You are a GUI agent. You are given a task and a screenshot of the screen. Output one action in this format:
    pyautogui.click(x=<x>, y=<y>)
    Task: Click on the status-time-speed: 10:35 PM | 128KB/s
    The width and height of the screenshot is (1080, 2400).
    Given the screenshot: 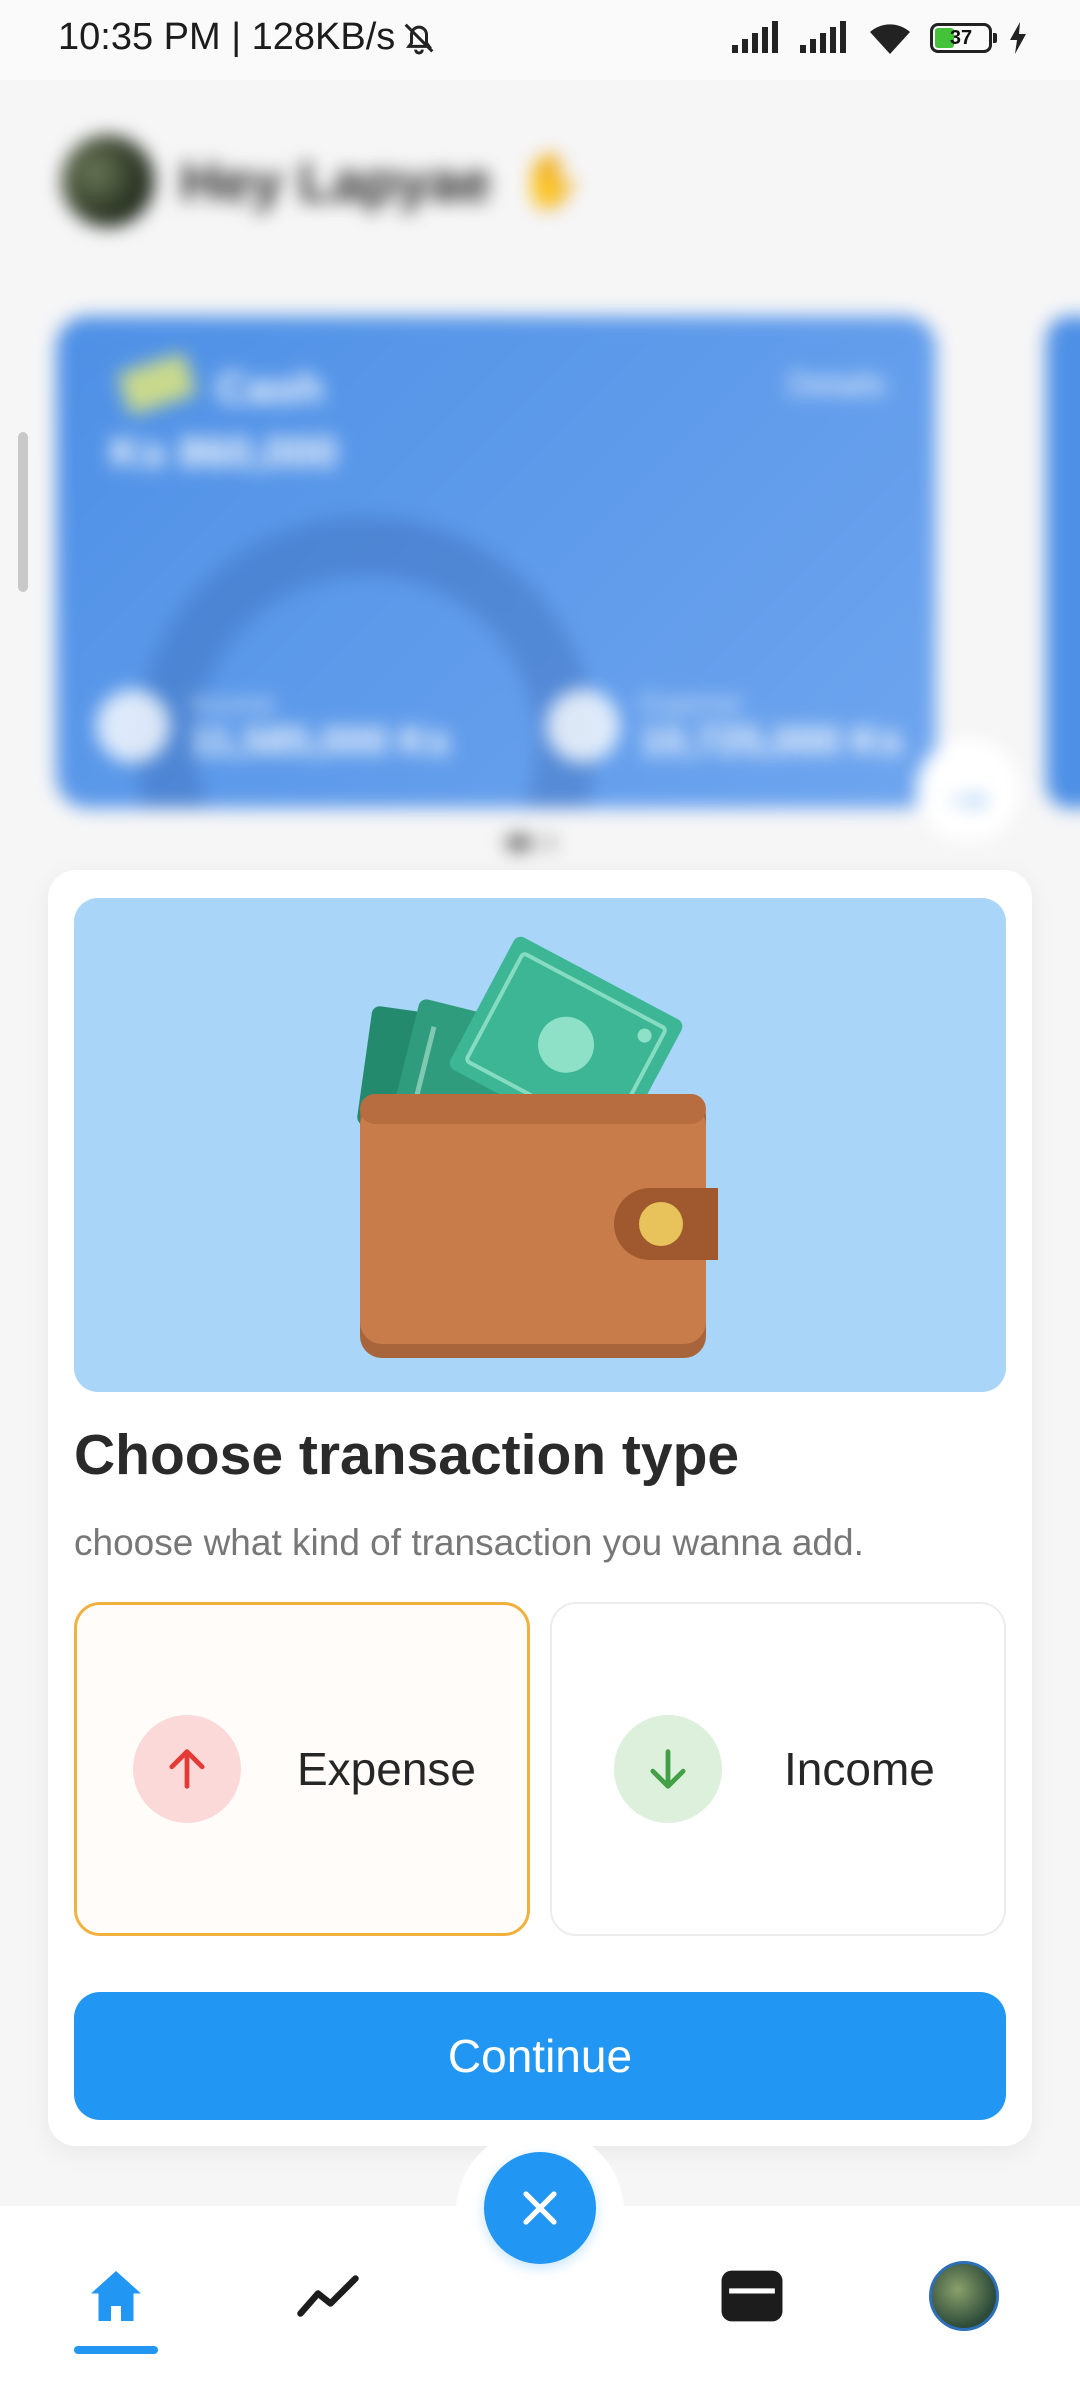 What is the action you would take?
    pyautogui.click(x=227, y=37)
    